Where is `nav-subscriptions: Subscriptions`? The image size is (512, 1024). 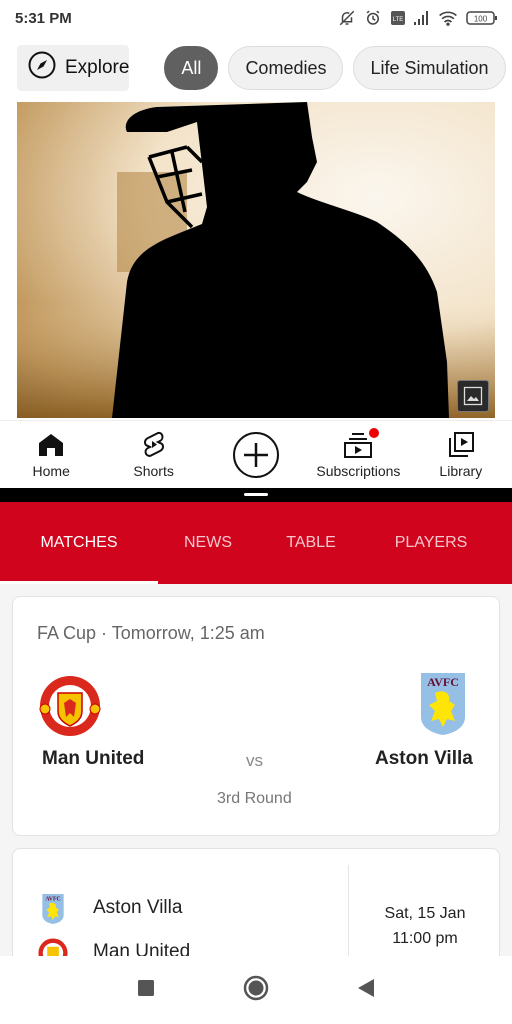
nav-subscriptions: Subscriptions is located at coordinates (358, 454).